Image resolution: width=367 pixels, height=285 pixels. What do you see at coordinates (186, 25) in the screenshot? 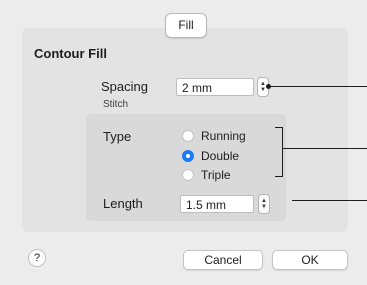
I see `tab-fill: Fill` at bounding box center [186, 25].